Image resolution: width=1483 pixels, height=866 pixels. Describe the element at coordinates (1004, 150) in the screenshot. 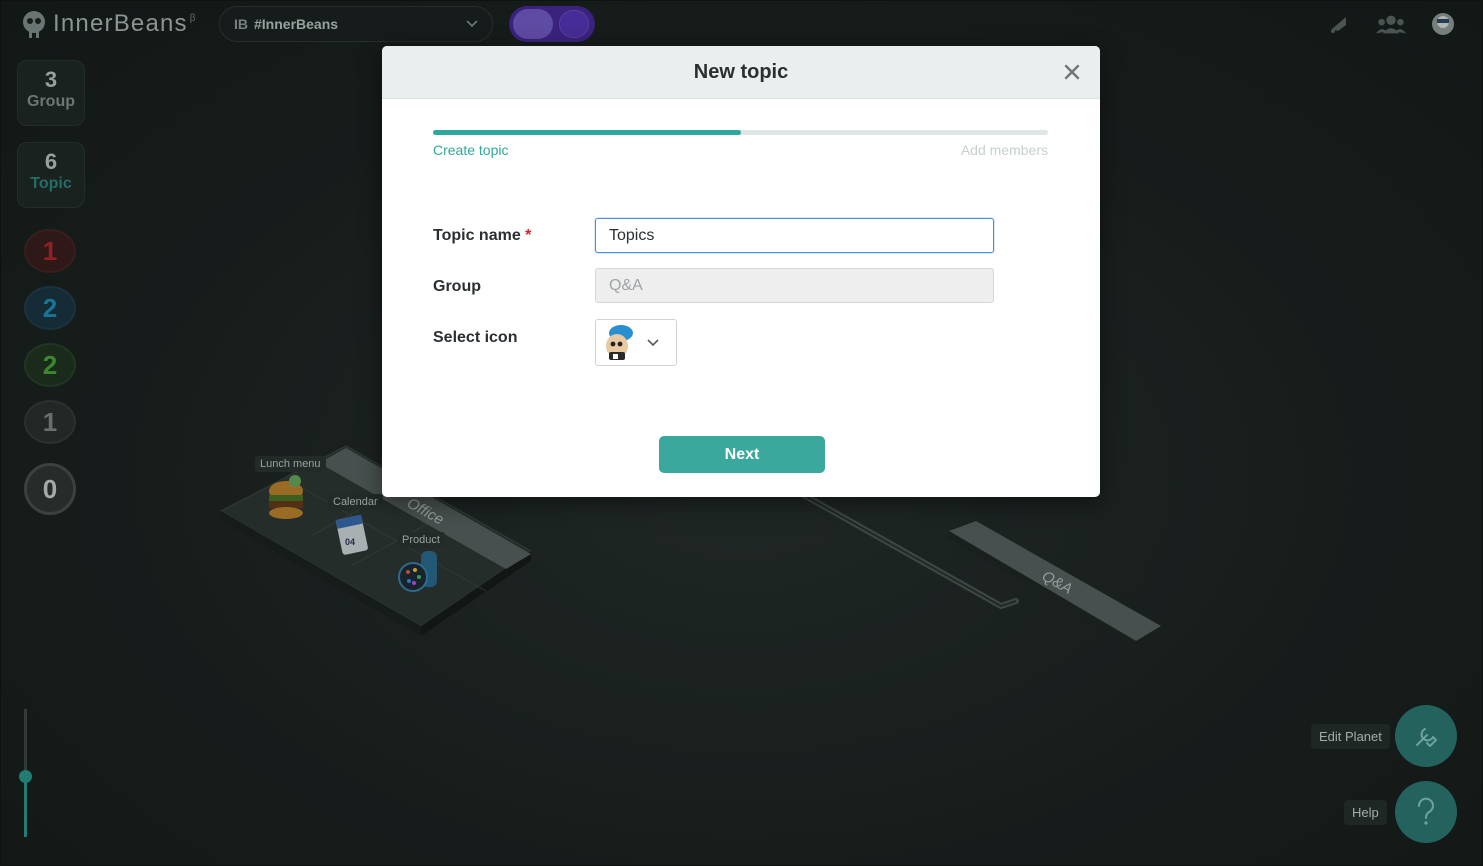

I see `step-add-members: Add members` at that location.